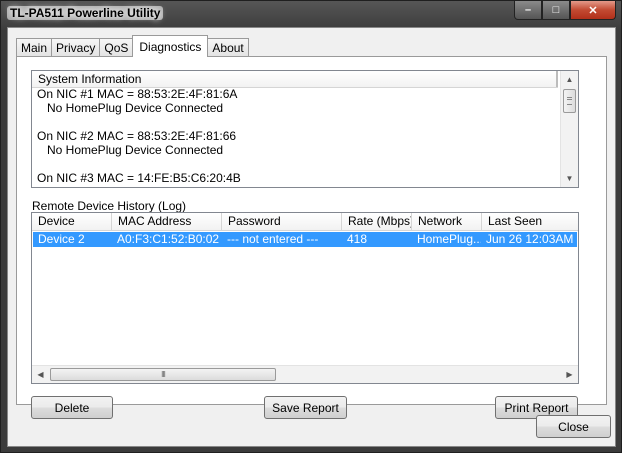 The image size is (622, 453). Describe the element at coordinates (163, 374) in the screenshot. I see `hscroll-thumb: III` at that location.